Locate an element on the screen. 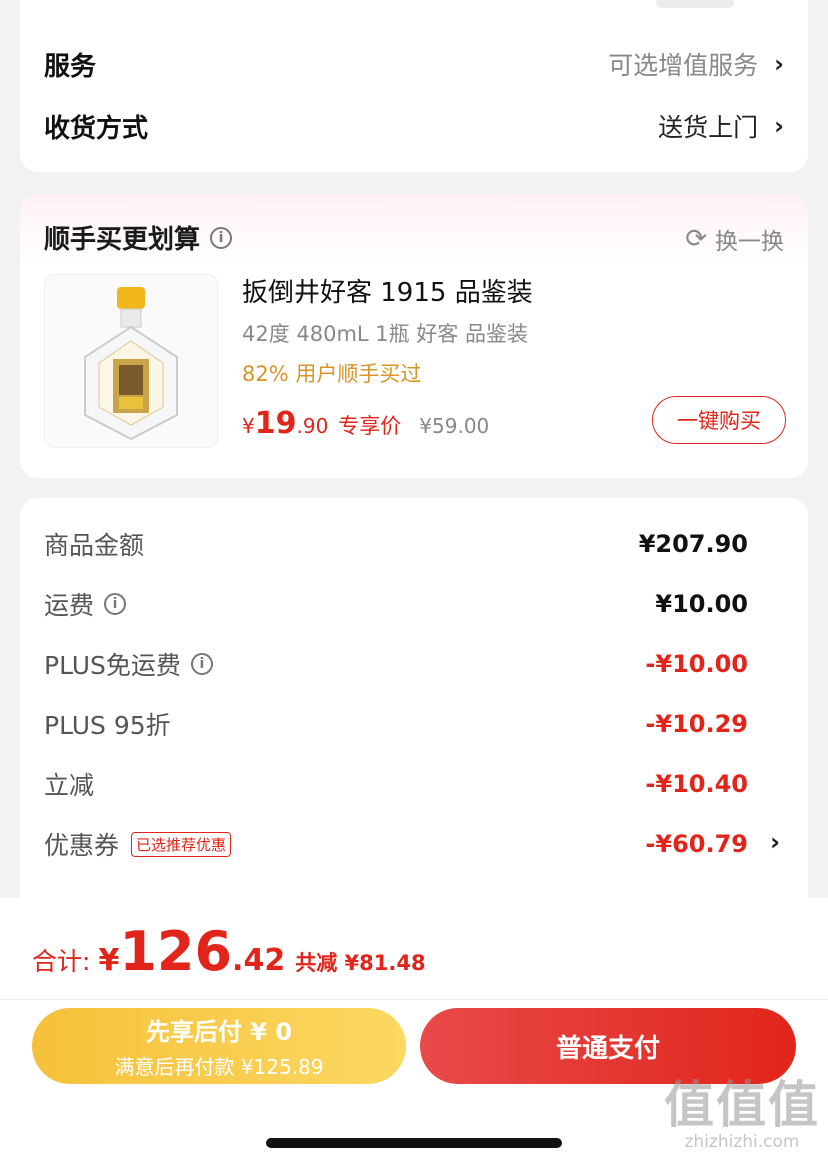 The height and width of the screenshot is (1164, 828). coupon-badge: 已选推荐优惠 is located at coordinates (181, 844).